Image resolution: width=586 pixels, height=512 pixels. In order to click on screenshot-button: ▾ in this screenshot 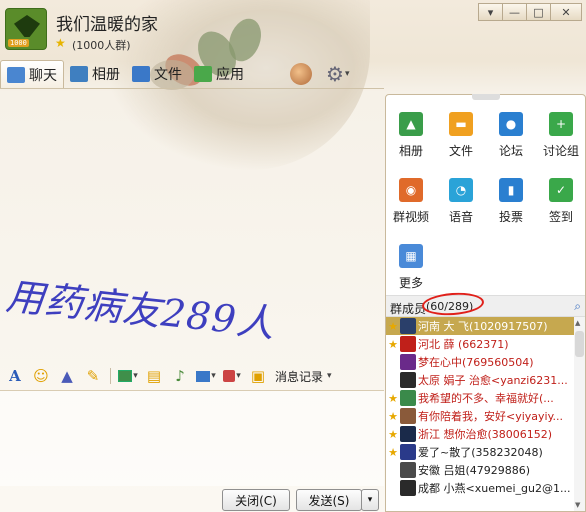, I will do `click(206, 376)`.